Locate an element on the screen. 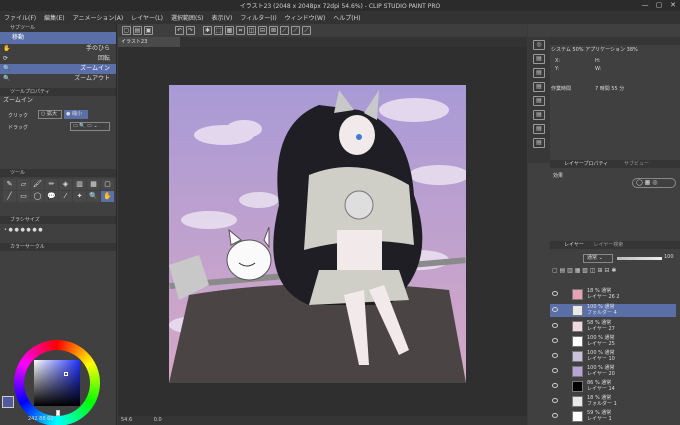  pen-icon: ✎ is located at coordinates (9, 184).